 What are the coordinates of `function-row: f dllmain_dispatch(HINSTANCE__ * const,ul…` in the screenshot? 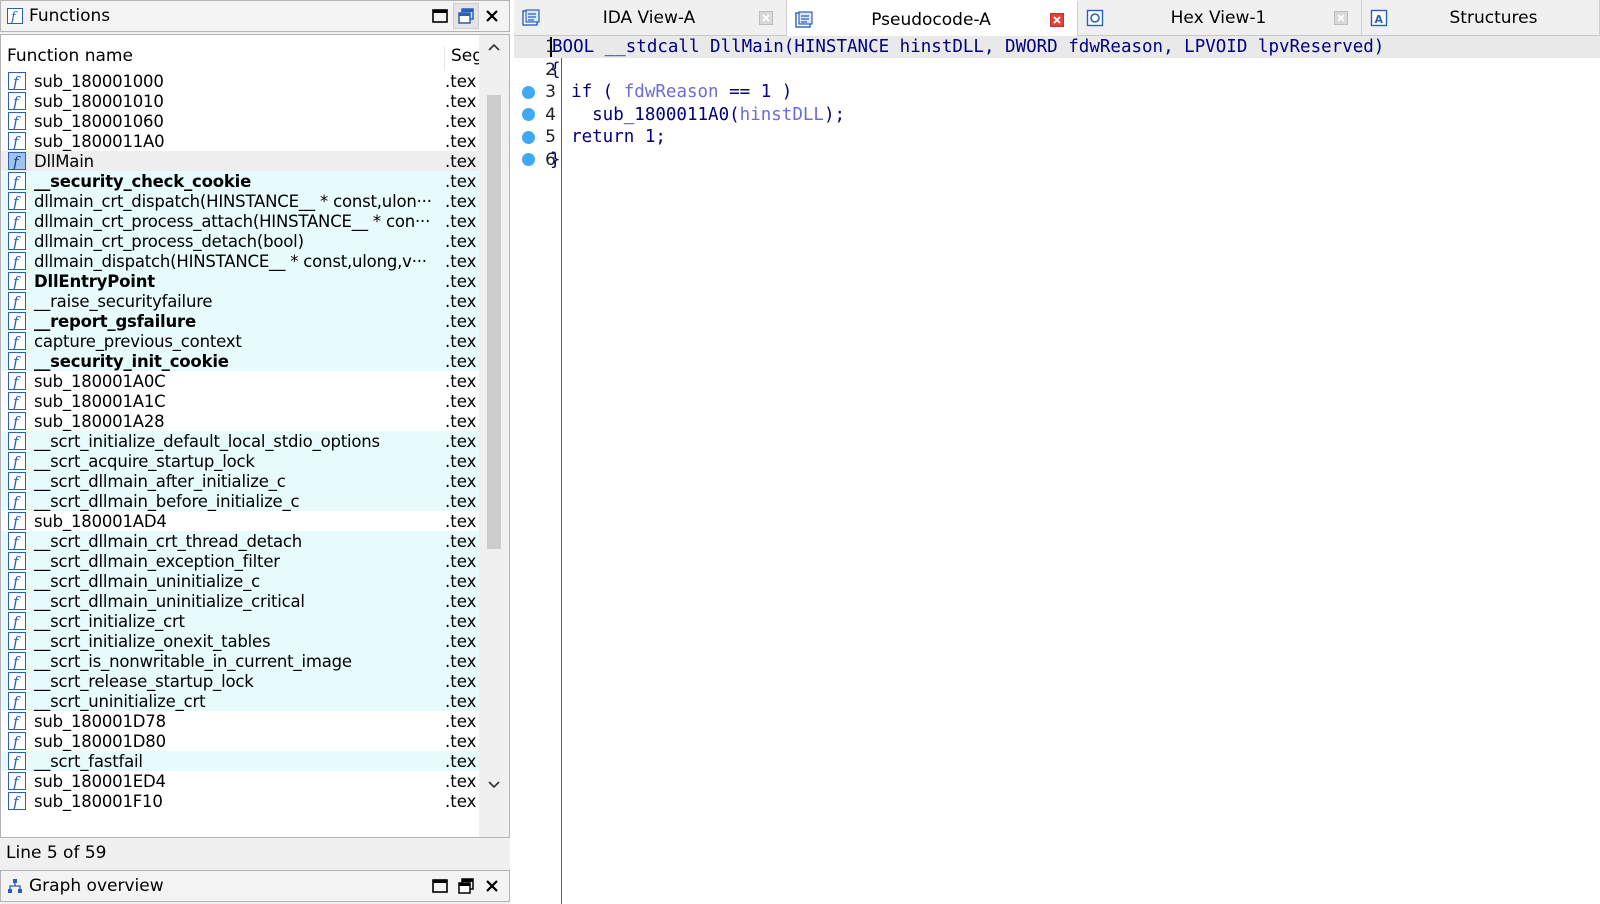 It's located at (240, 261).